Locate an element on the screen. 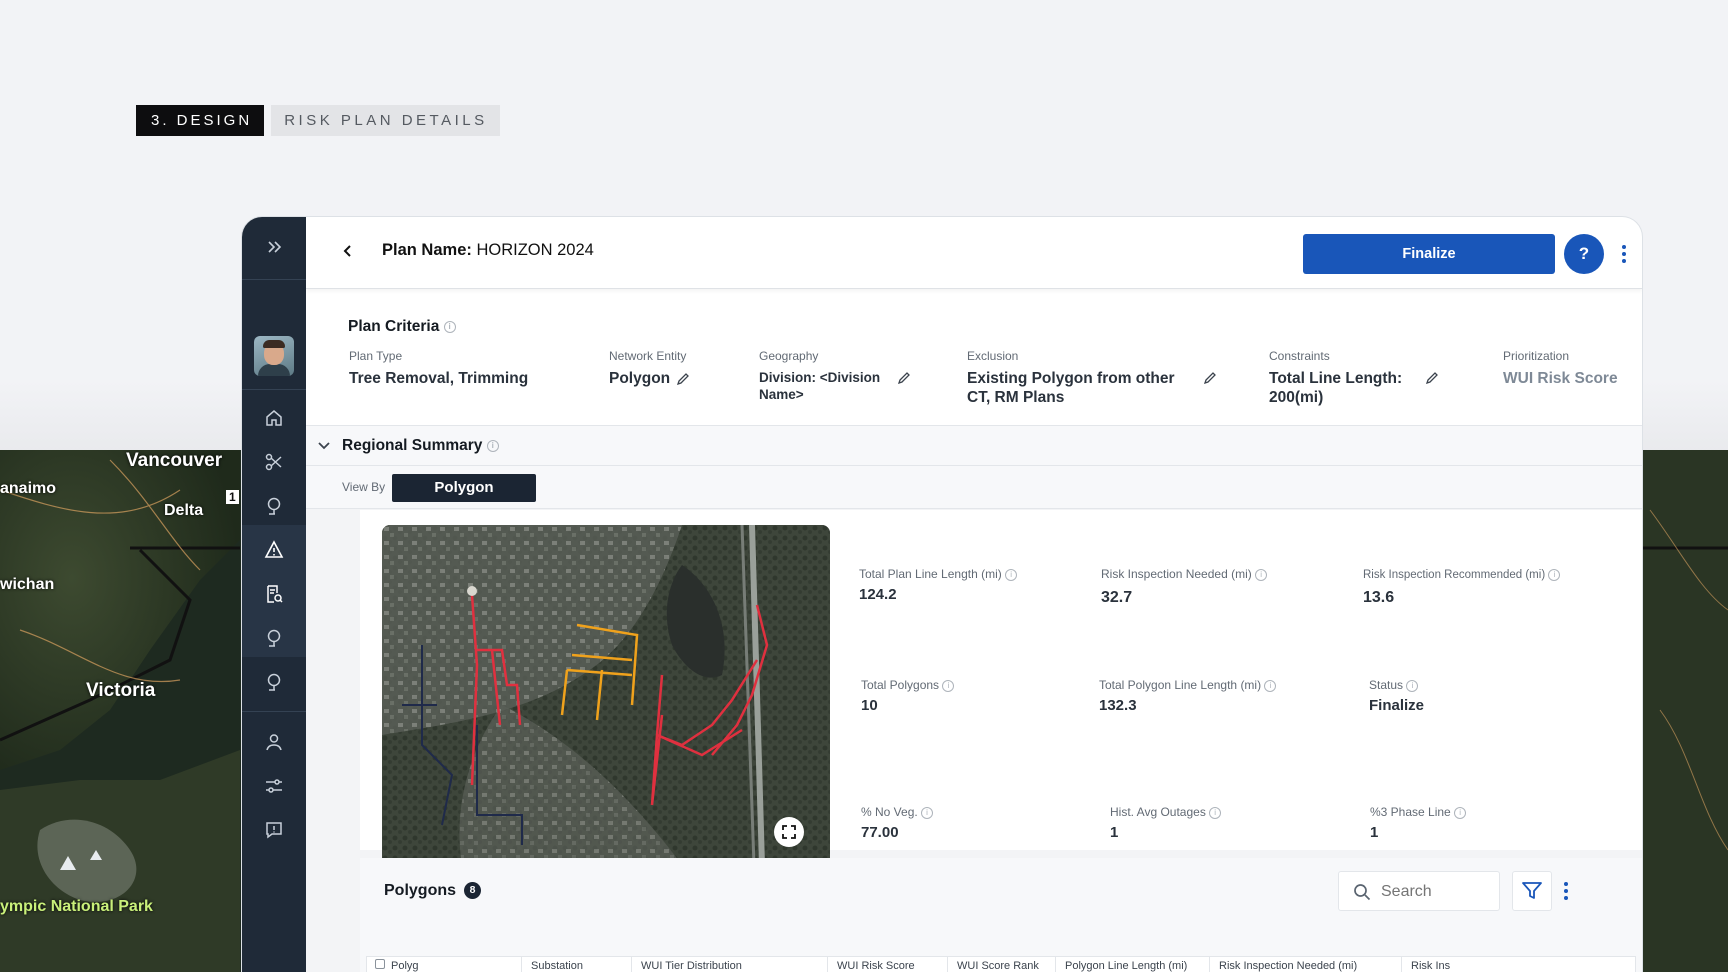 The height and width of the screenshot is (972, 1728). polygons-more-icon is located at coordinates (1566, 891).